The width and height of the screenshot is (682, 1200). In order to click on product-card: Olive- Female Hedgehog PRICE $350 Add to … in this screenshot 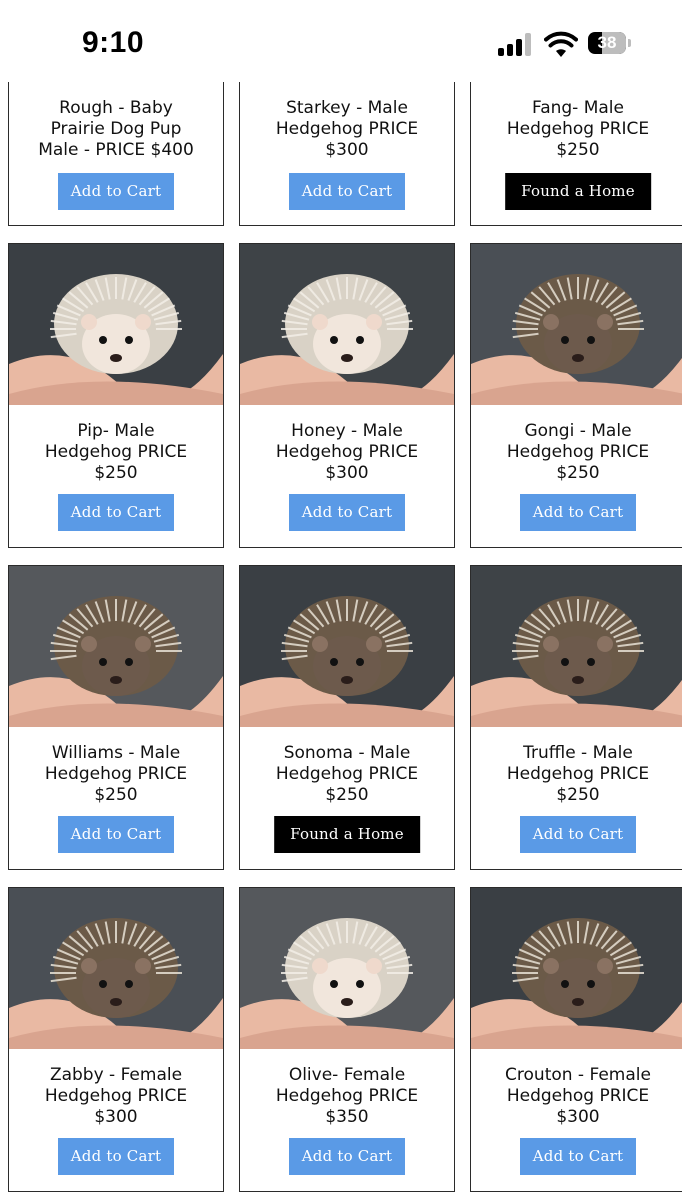, I will do `click(347, 1039)`.